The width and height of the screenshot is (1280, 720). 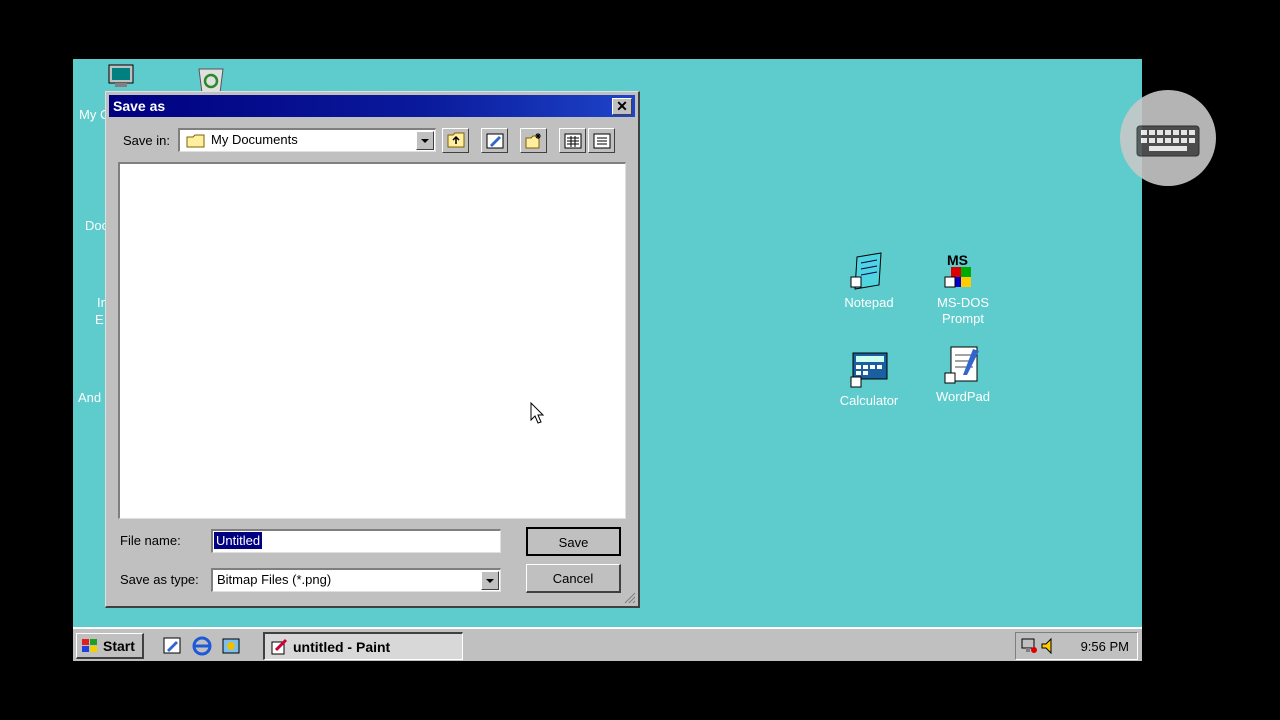 What do you see at coordinates (372, 106) in the screenshot?
I see `dialog-titlebar: Save as ✕` at bounding box center [372, 106].